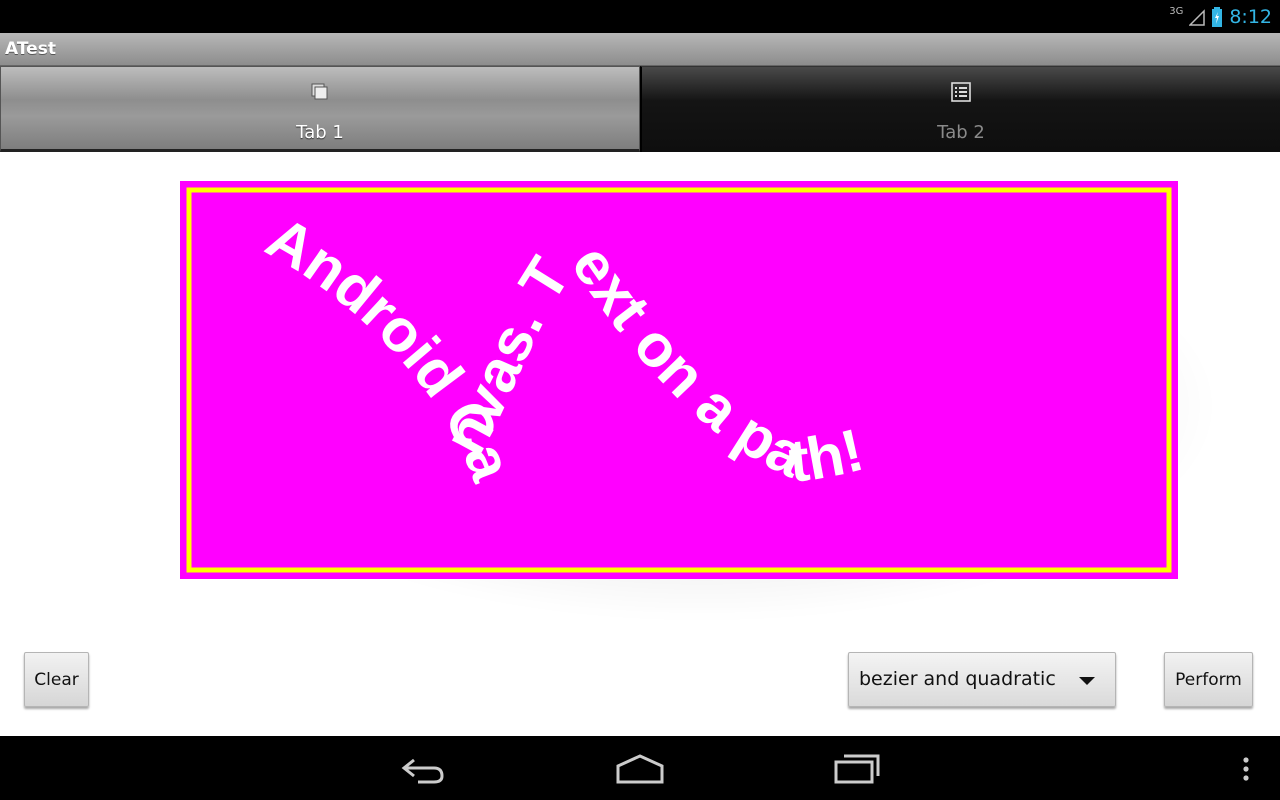 This screenshot has width=1280, height=800. Describe the element at coordinates (640, 16) in the screenshot. I see `status-bar: 3G 8:12` at that location.